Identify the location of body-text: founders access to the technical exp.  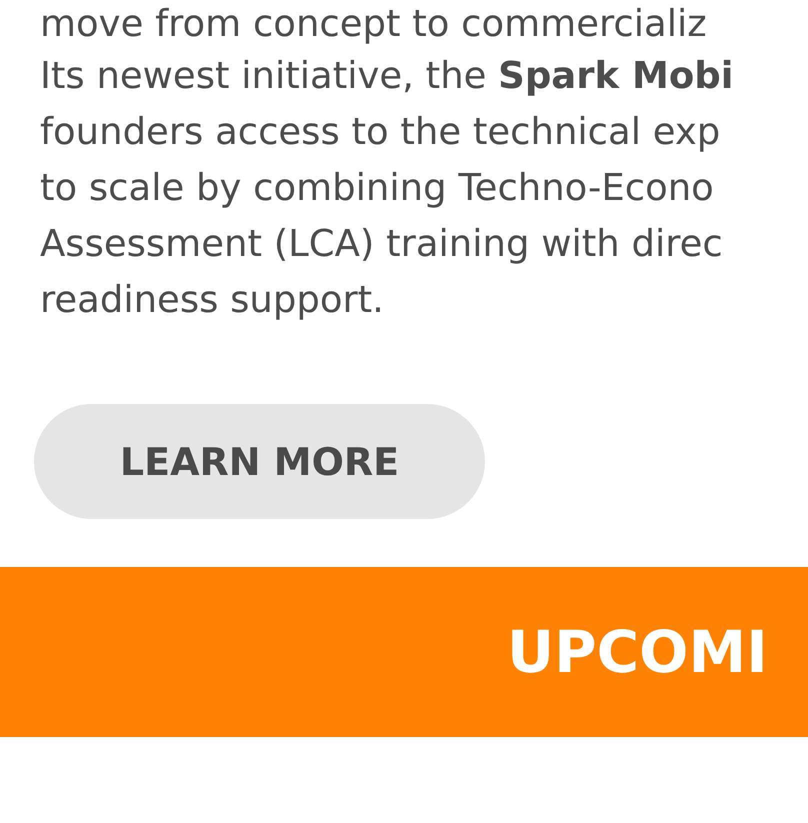
(380, 132).